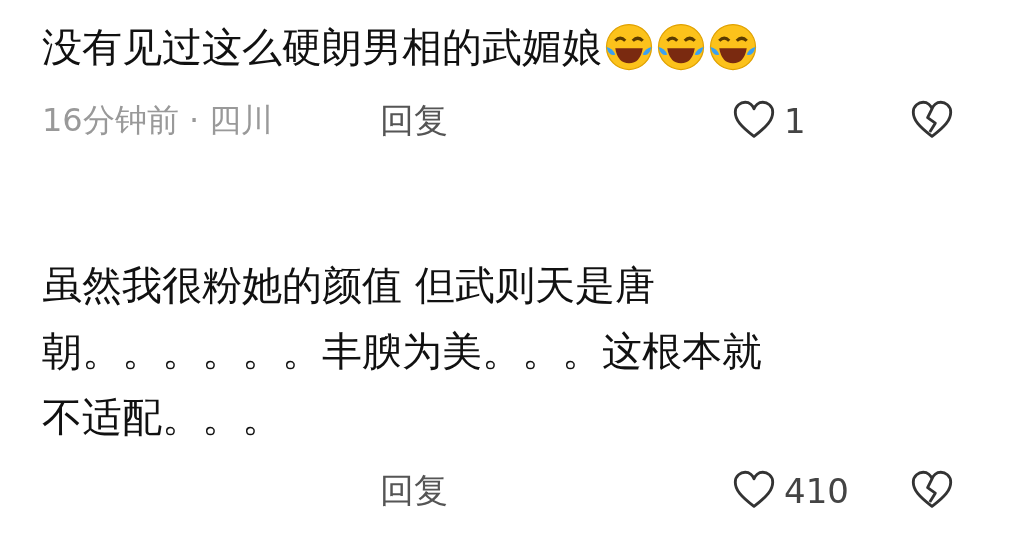 The image size is (1024, 550). What do you see at coordinates (158, 120) in the screenshot?
I see `comment-meta: 16分钟前 · 四川` at bounding box center [158, 120].